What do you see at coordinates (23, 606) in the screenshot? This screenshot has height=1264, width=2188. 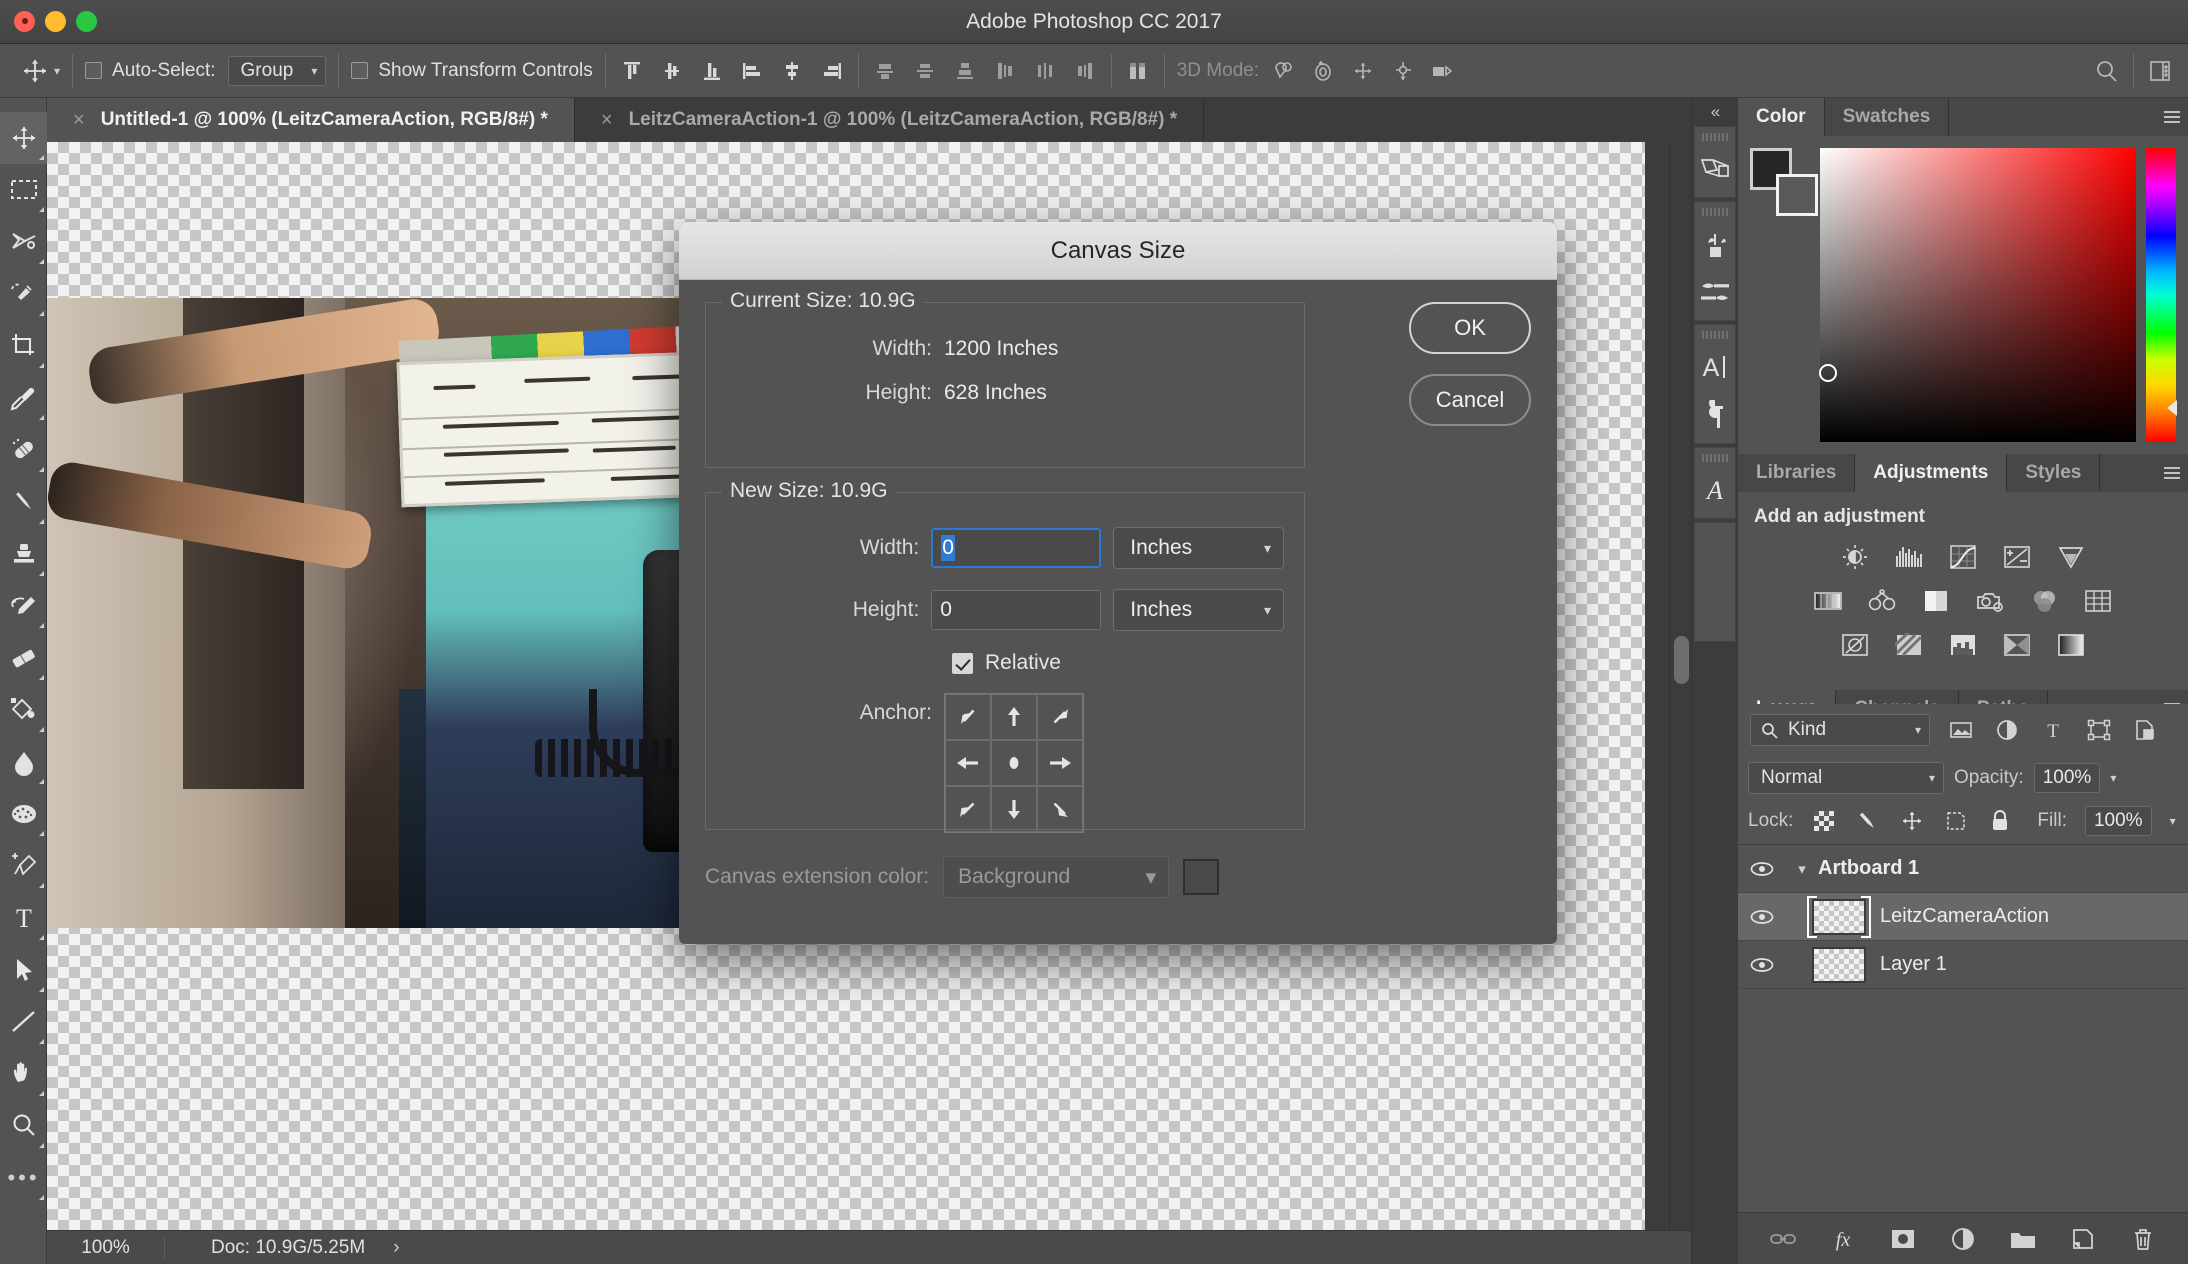 I see `tool-history-brush` at bounding box center [23, 606].